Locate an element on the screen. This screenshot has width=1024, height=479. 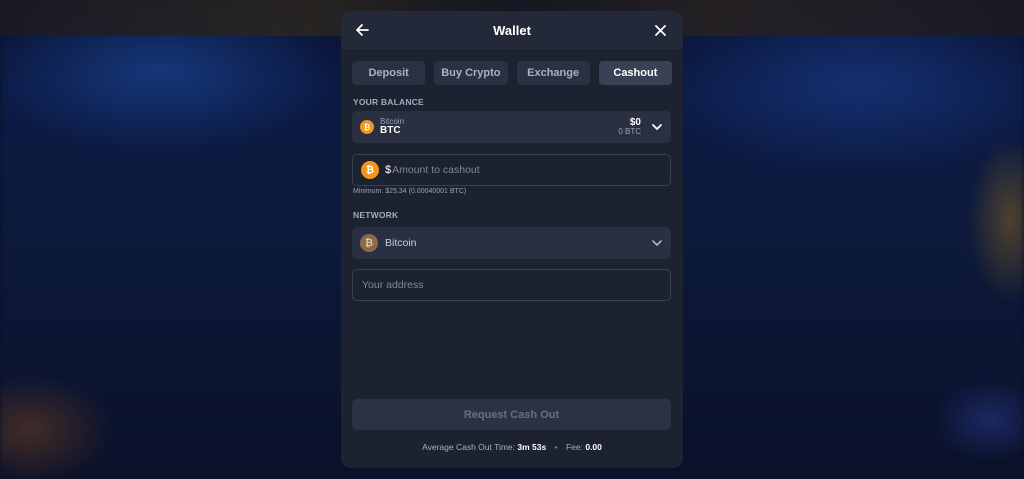
minimum-note: Minimum: $25.34 (0.00040001 BTC) is located at coordinates (410, 191).